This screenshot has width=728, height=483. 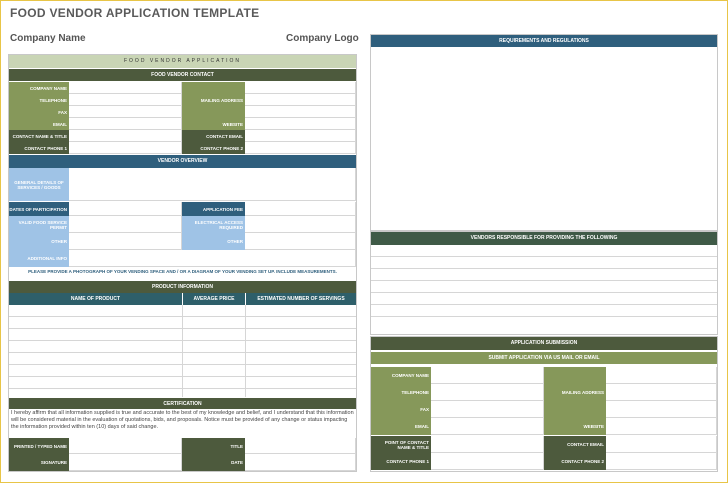 I want to click on col-servings: ESTIMATED NUMBER OF SERVINGS, so click(x=301, y=299).